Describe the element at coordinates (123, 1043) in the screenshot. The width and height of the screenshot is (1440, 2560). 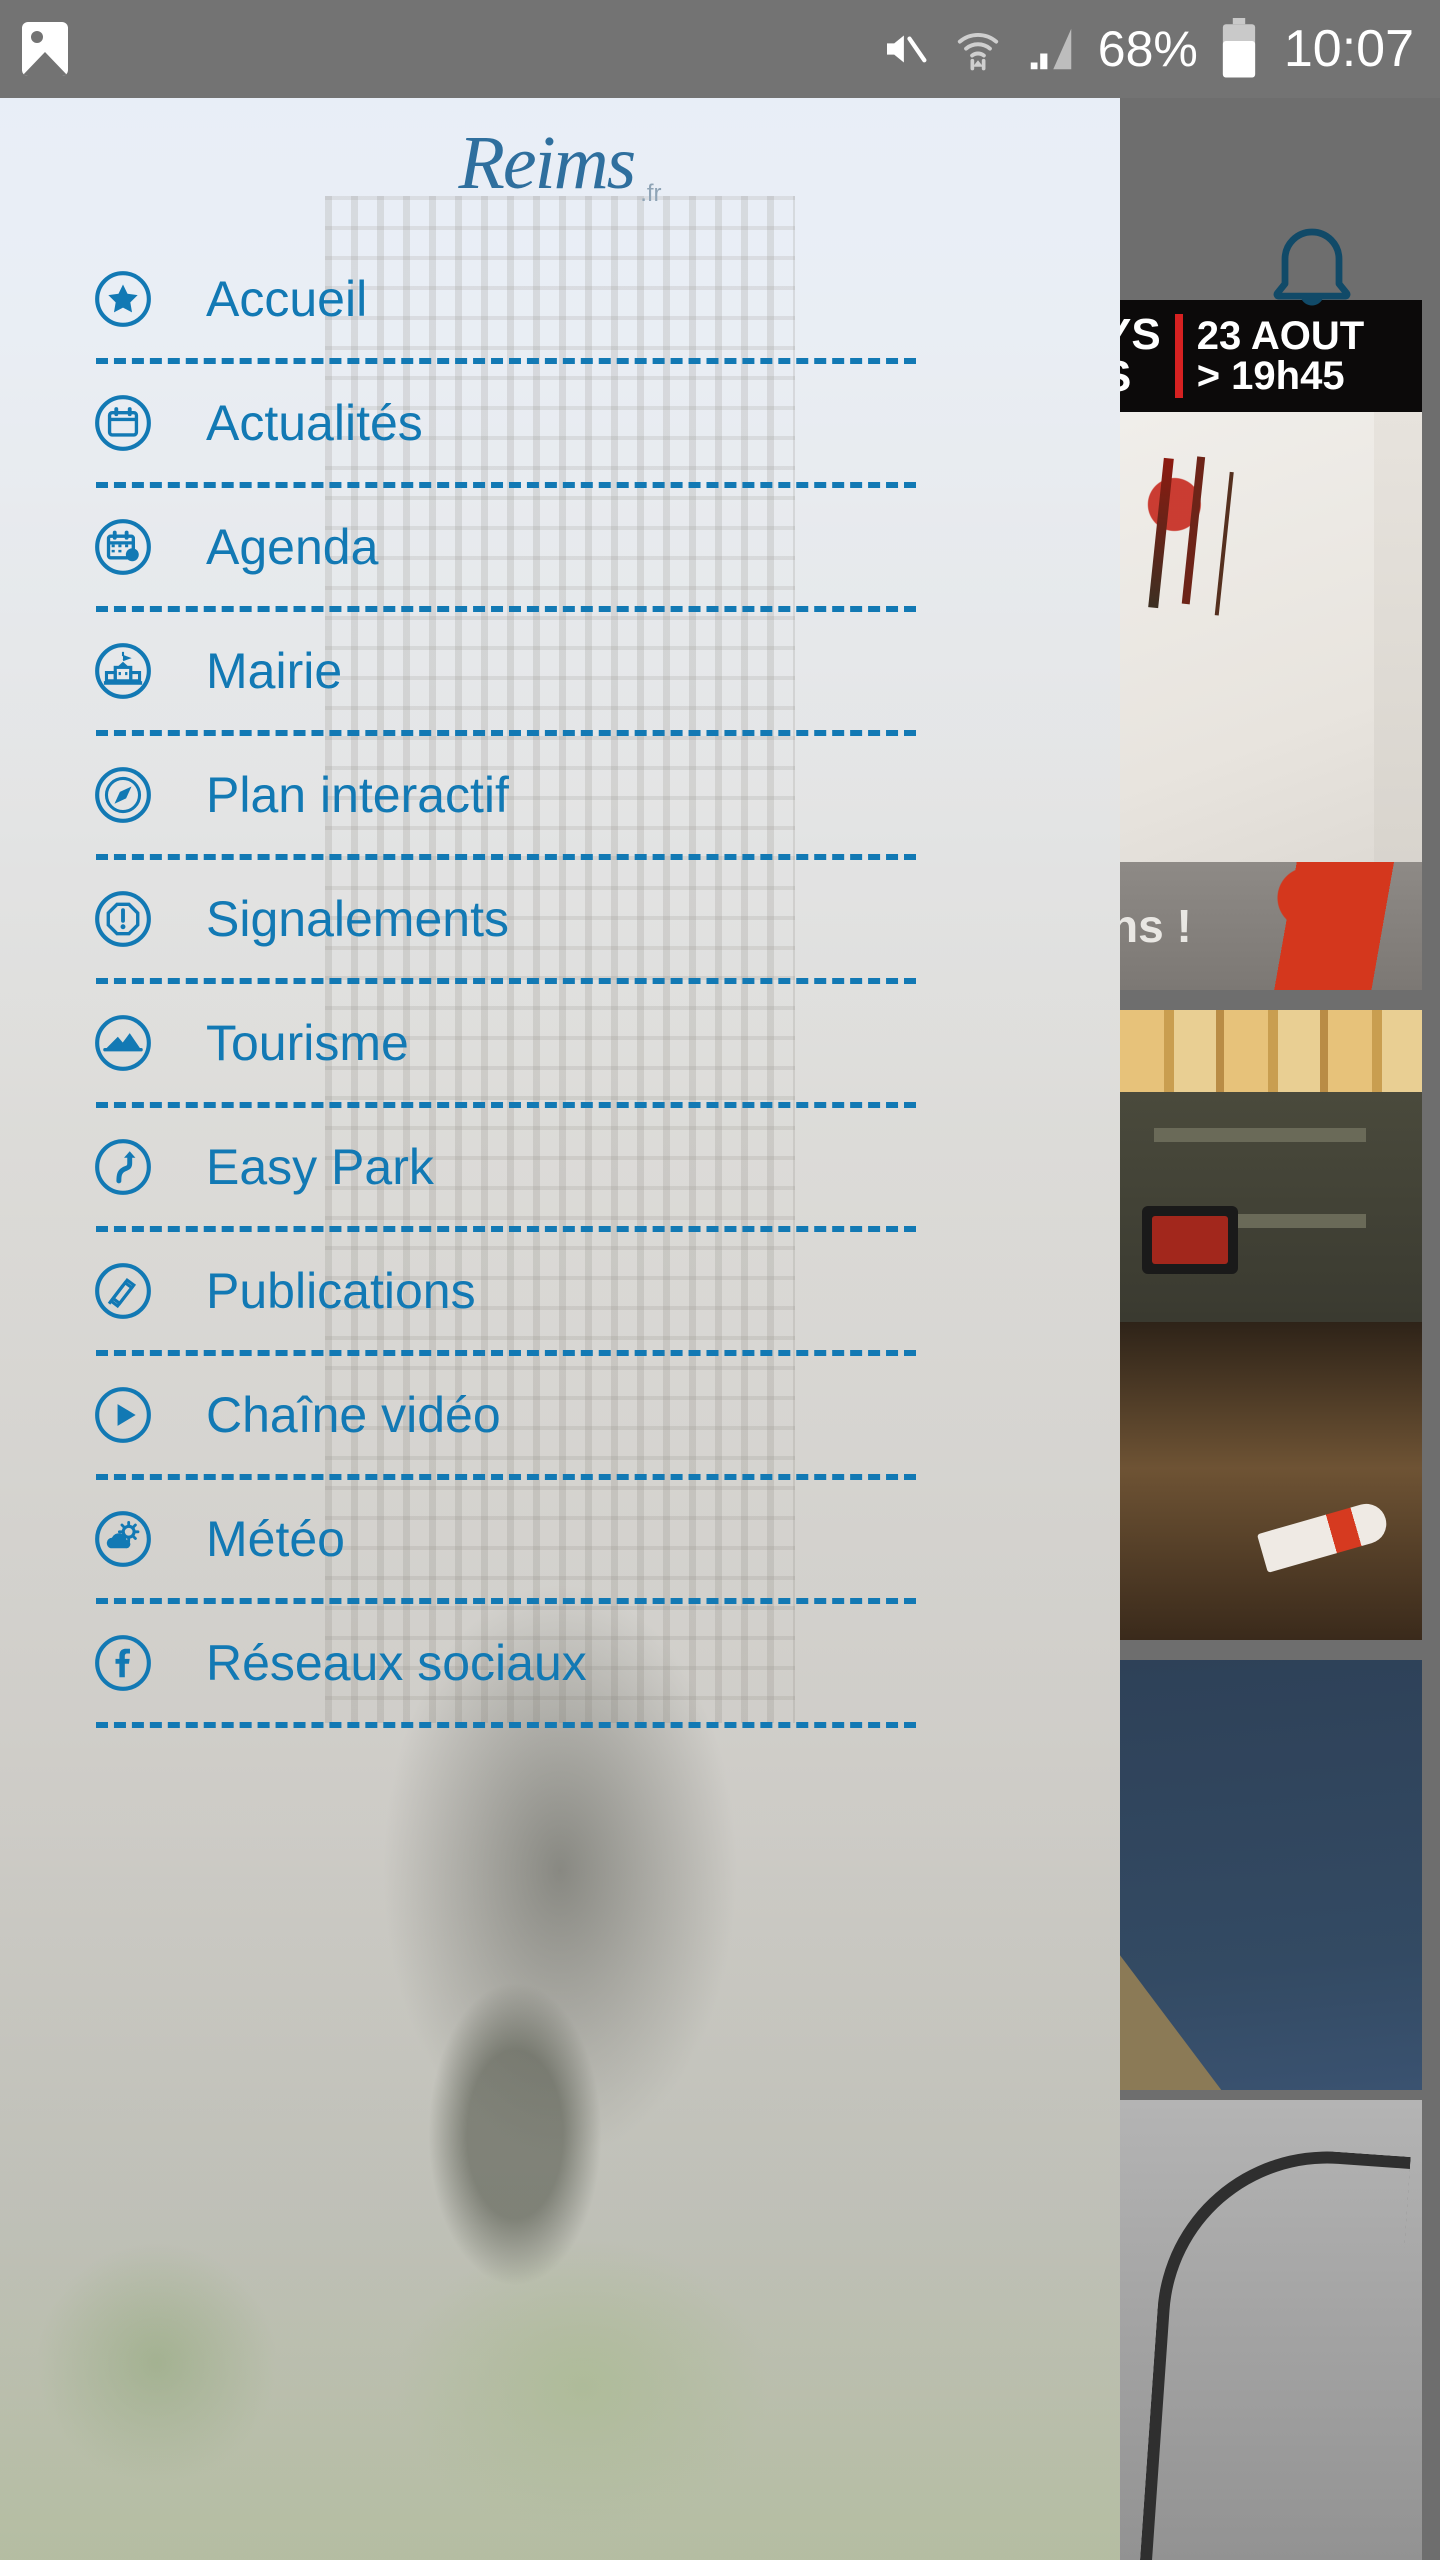
I see `mountains-circle-icon` at that location.